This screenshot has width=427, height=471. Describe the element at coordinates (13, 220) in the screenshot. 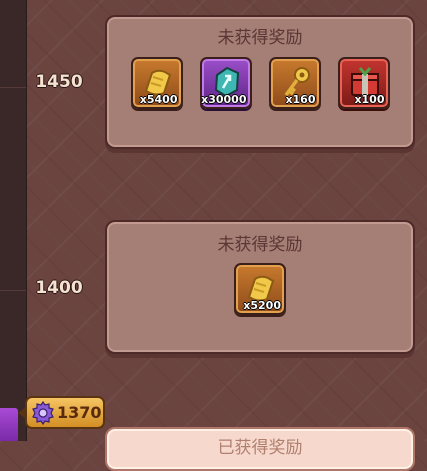

I see `progress-track` at that location.